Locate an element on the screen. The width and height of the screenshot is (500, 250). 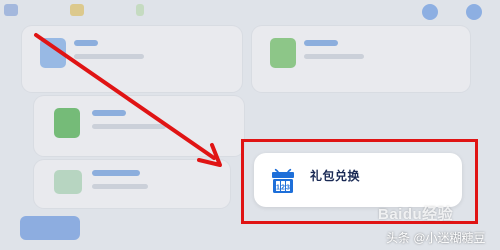
baidu-watermark: Baidu经验 is located at coordinates (416, 214).